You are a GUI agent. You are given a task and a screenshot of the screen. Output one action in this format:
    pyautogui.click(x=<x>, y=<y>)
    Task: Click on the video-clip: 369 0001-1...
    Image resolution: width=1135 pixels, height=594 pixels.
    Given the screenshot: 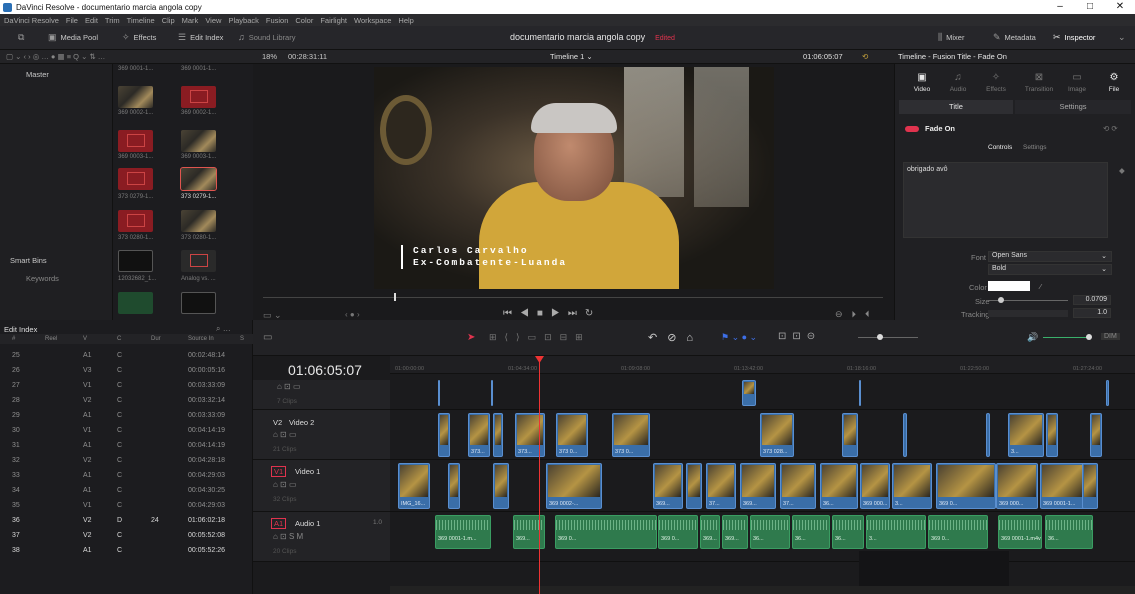 What is the action you would take?
    pyautogui.click(x=1063, y=486)
    